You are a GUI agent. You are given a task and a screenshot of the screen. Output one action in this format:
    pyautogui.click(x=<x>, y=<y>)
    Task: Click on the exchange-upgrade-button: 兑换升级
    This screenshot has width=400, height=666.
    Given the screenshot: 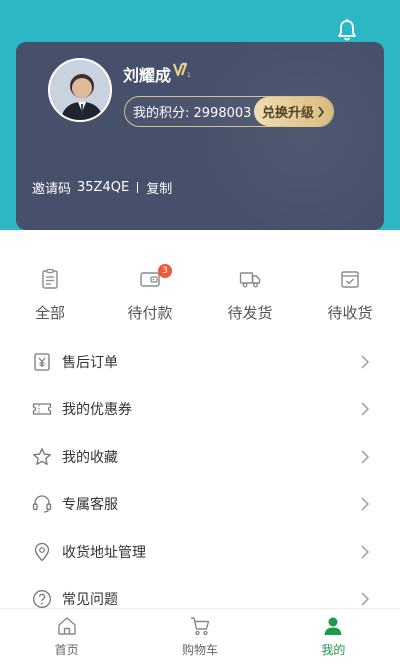 What is the action you would take?
    pyautogui.click(x=293, y=111)
    